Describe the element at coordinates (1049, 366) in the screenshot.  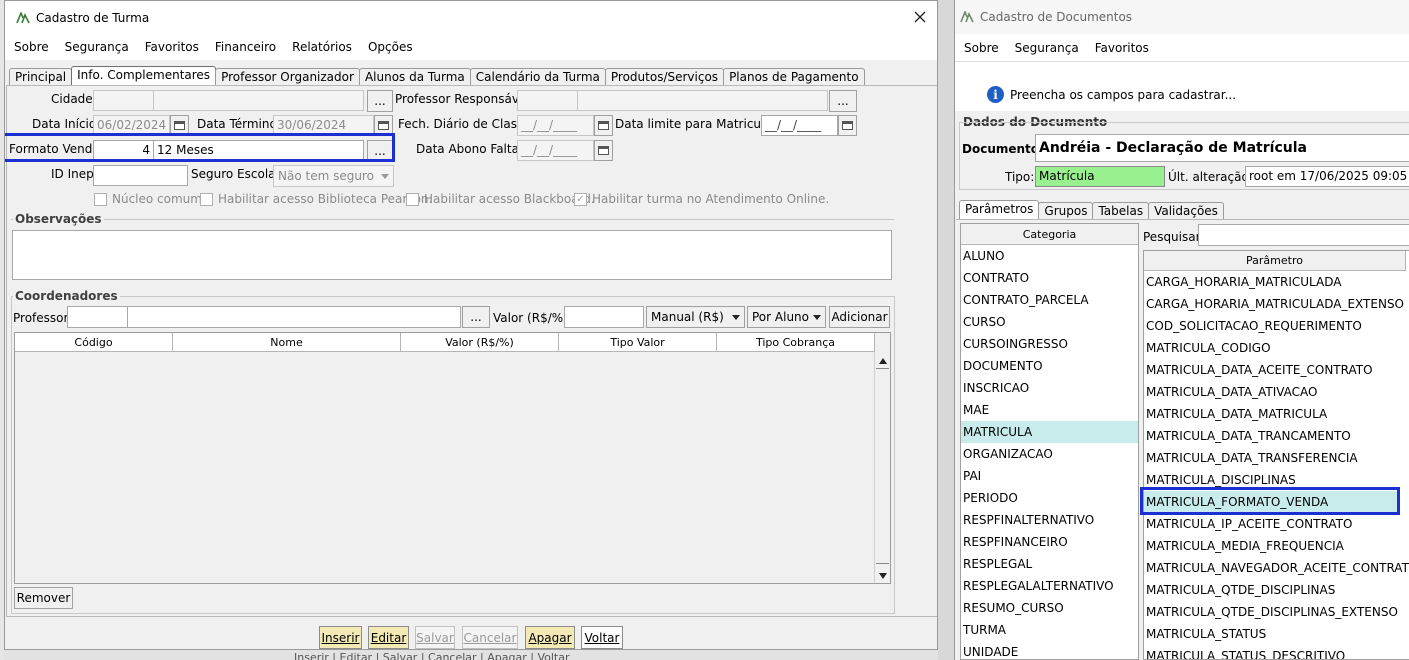
I see `list-item: DOCUMENTO` at that location.